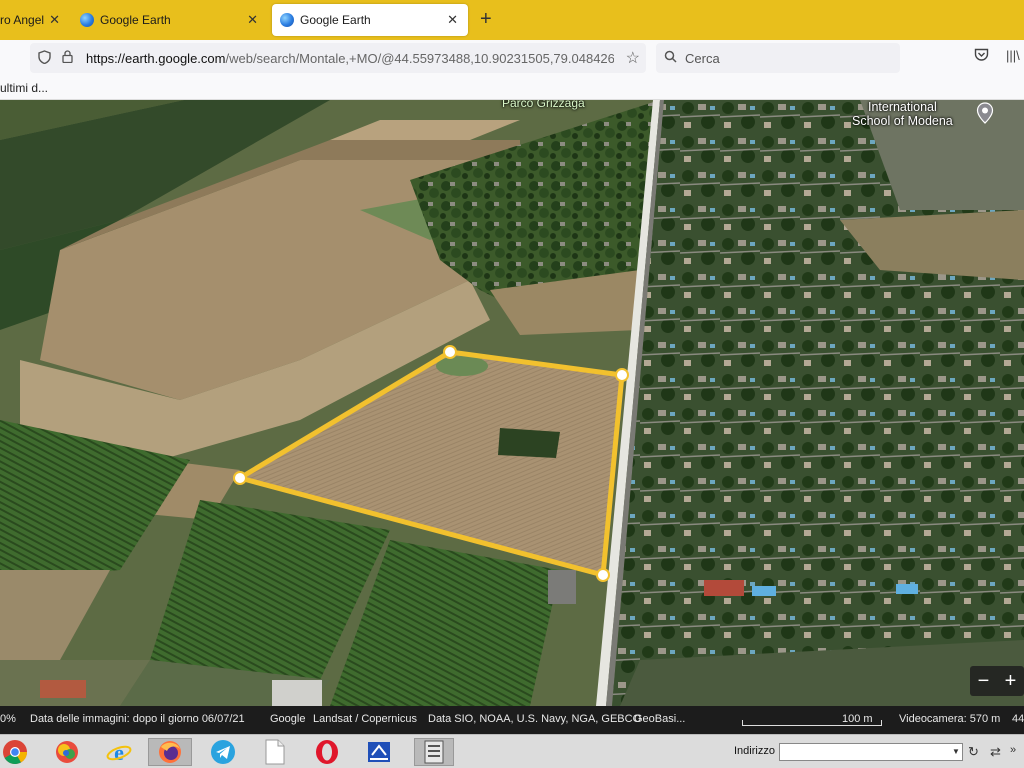  I want to click on internet-explorer-icon: e, so click(119, 752).